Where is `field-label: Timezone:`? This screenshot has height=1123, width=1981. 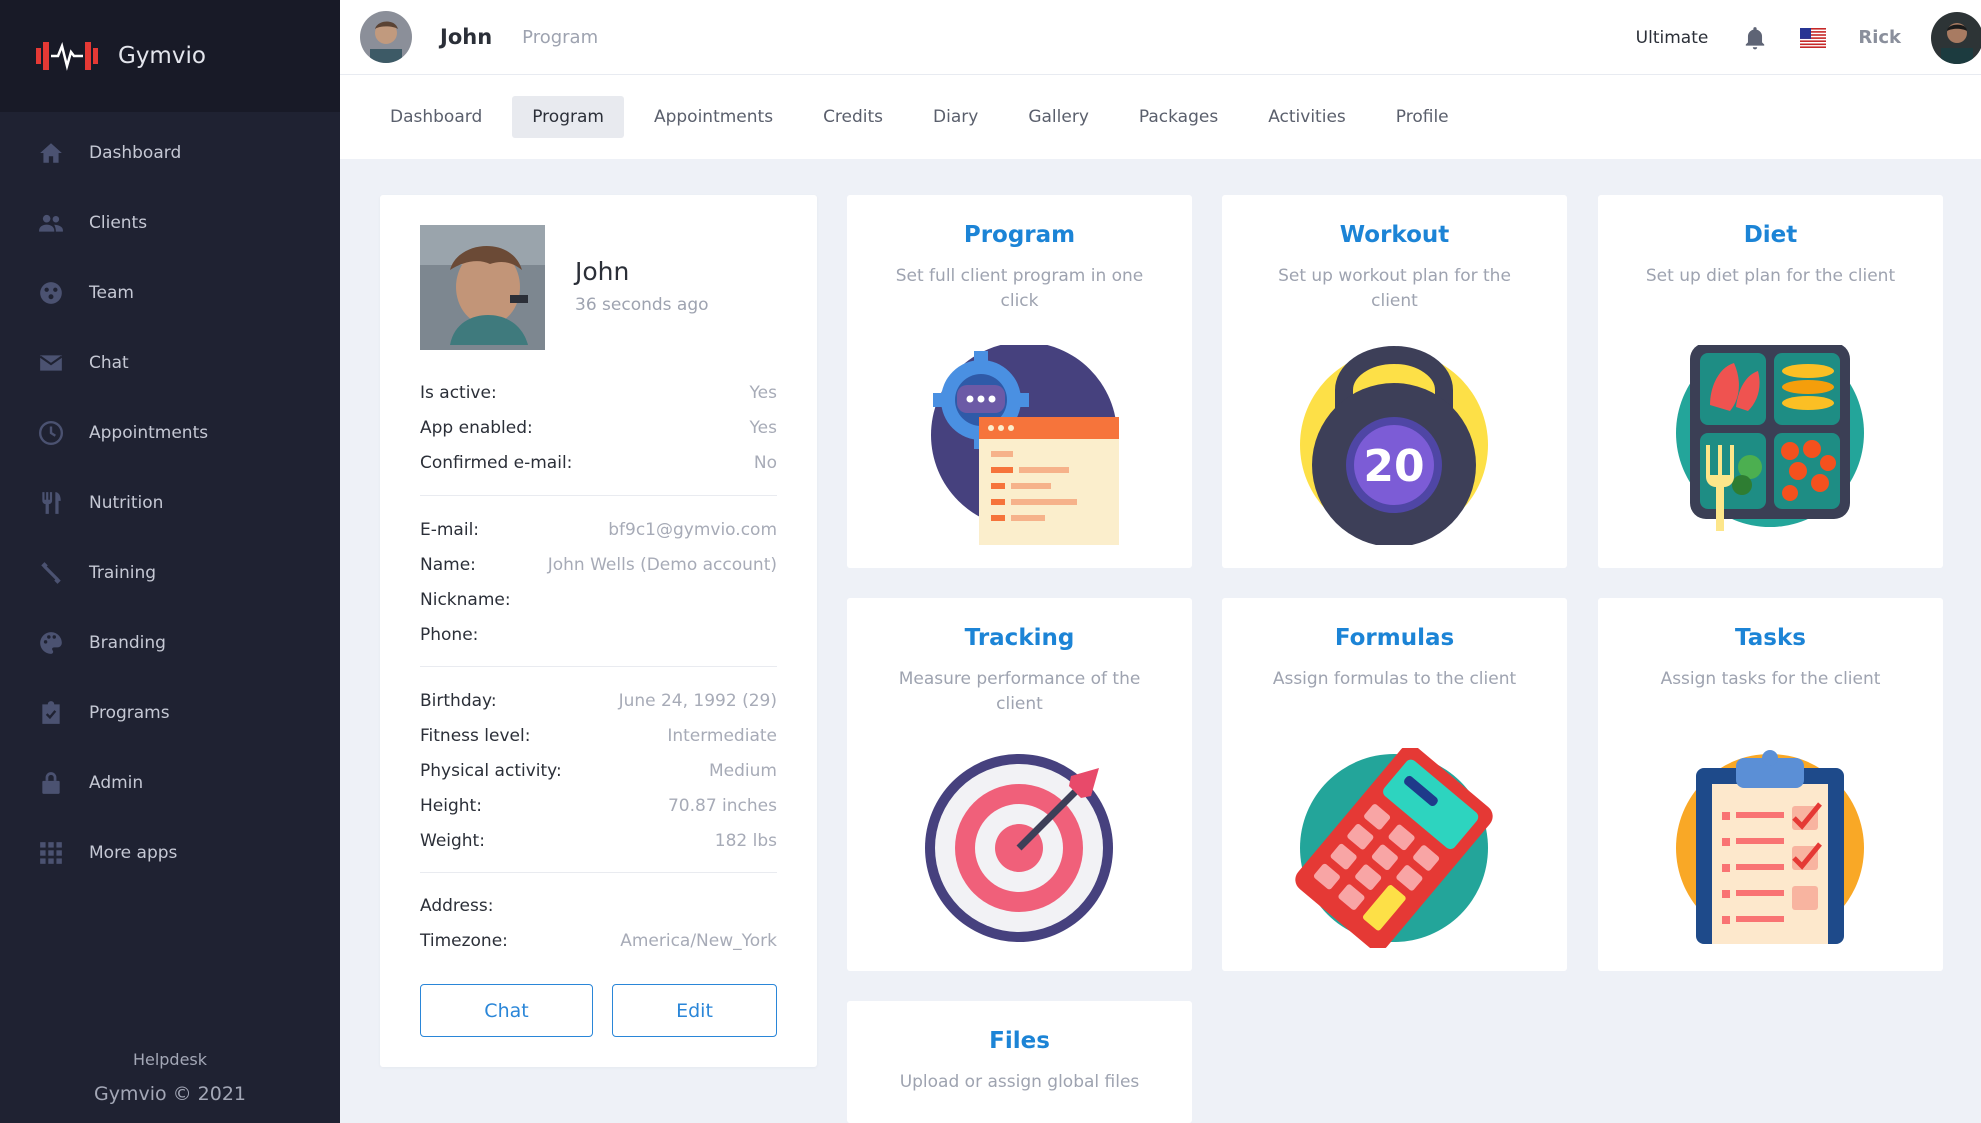 field-label: Timezone: is located at coordinates (464, 940).